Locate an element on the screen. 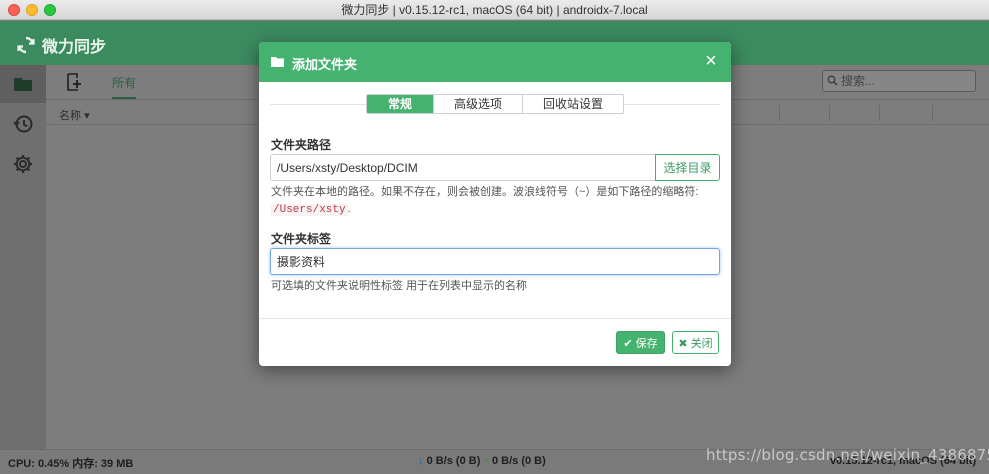  close-window-button is located at coordinates (14, 10).